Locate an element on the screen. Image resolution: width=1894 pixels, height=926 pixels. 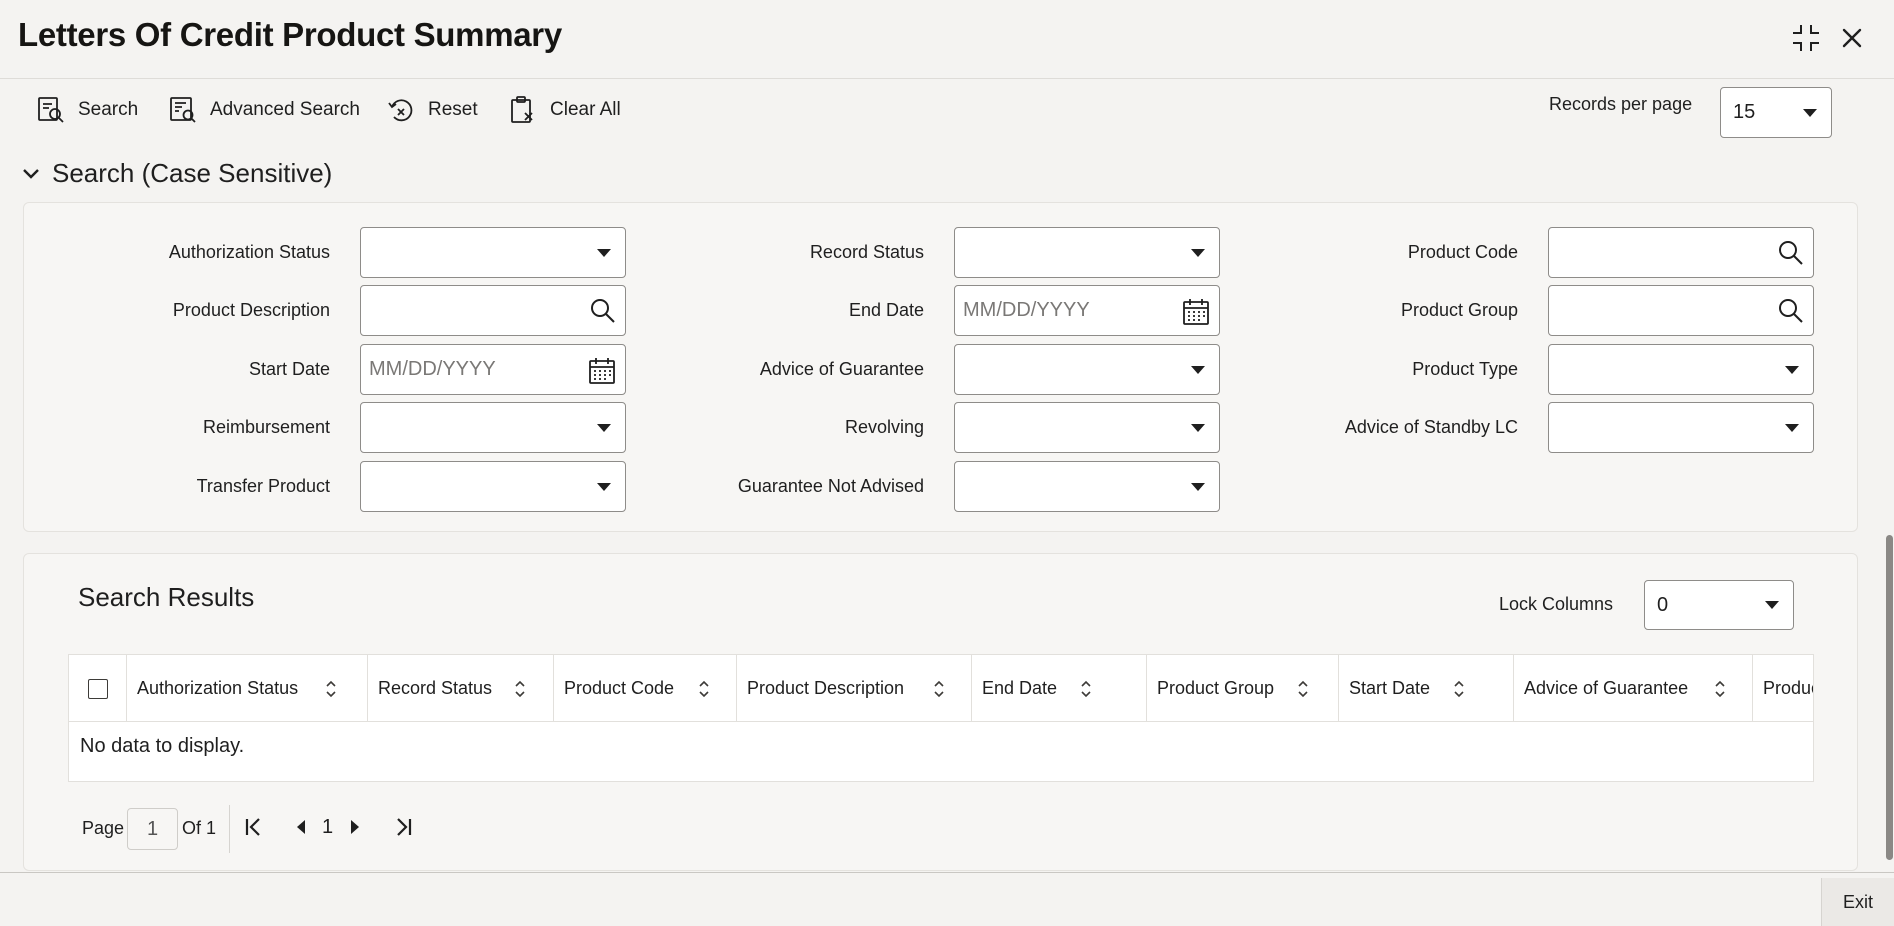
last-page-icon is located at coordinates (404, 827).